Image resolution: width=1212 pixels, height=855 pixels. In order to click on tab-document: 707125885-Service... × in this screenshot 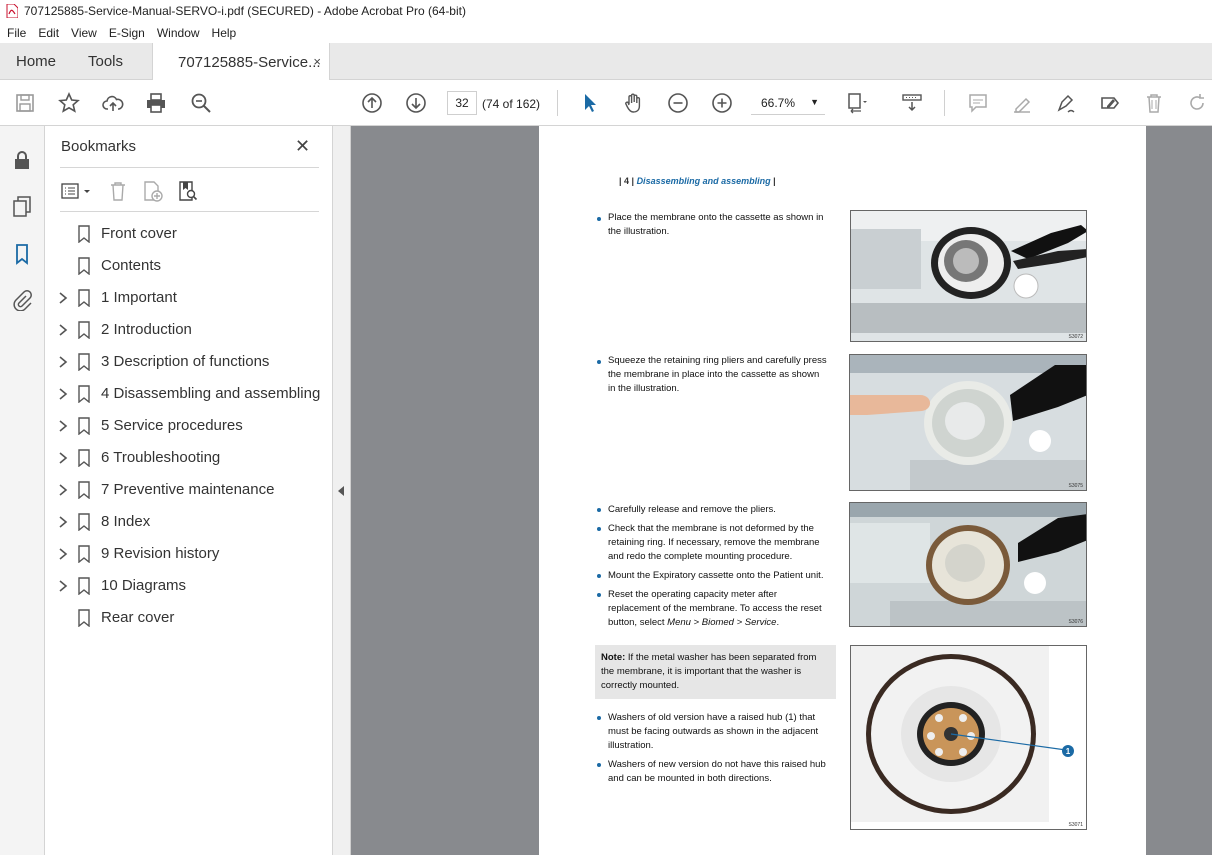, I will do `click(241, 62)`.